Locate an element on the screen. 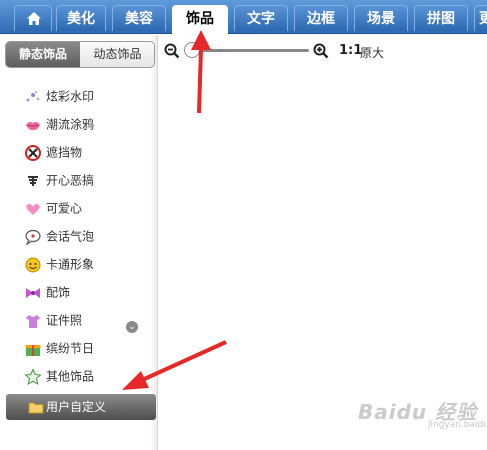  no-sign-icon is located at coordinates (33, 152).